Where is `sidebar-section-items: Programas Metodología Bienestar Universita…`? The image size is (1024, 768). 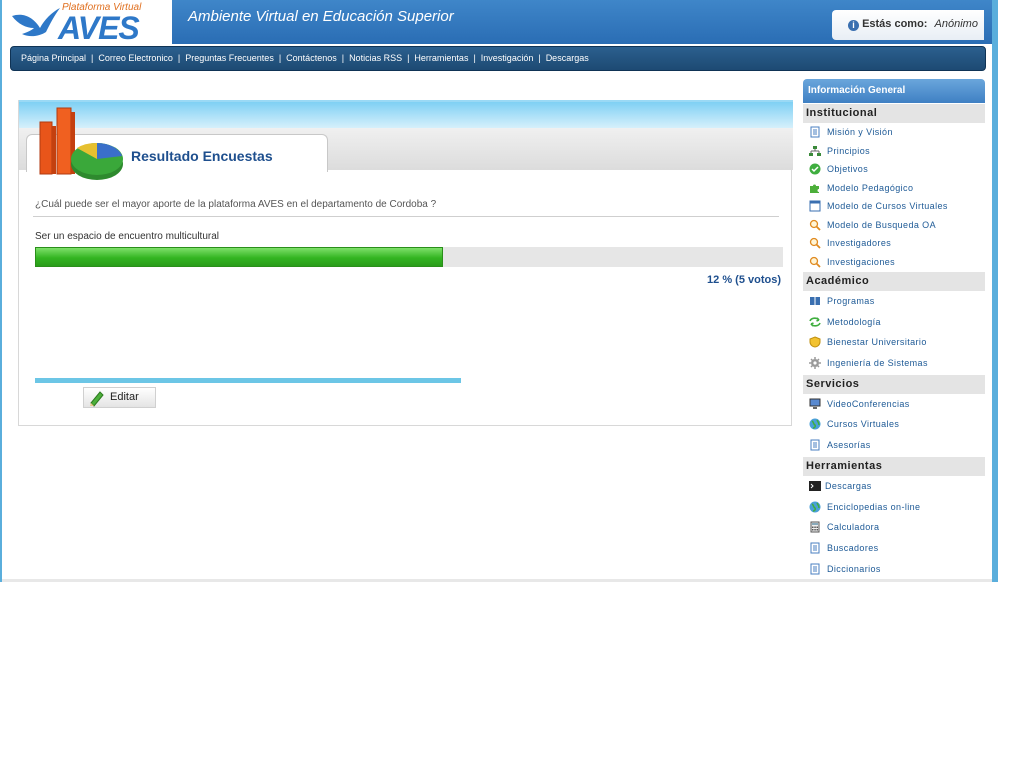
sidebar-section-items: Programas Metodología Bienestar Universita… is located at coordinates (894, 332).